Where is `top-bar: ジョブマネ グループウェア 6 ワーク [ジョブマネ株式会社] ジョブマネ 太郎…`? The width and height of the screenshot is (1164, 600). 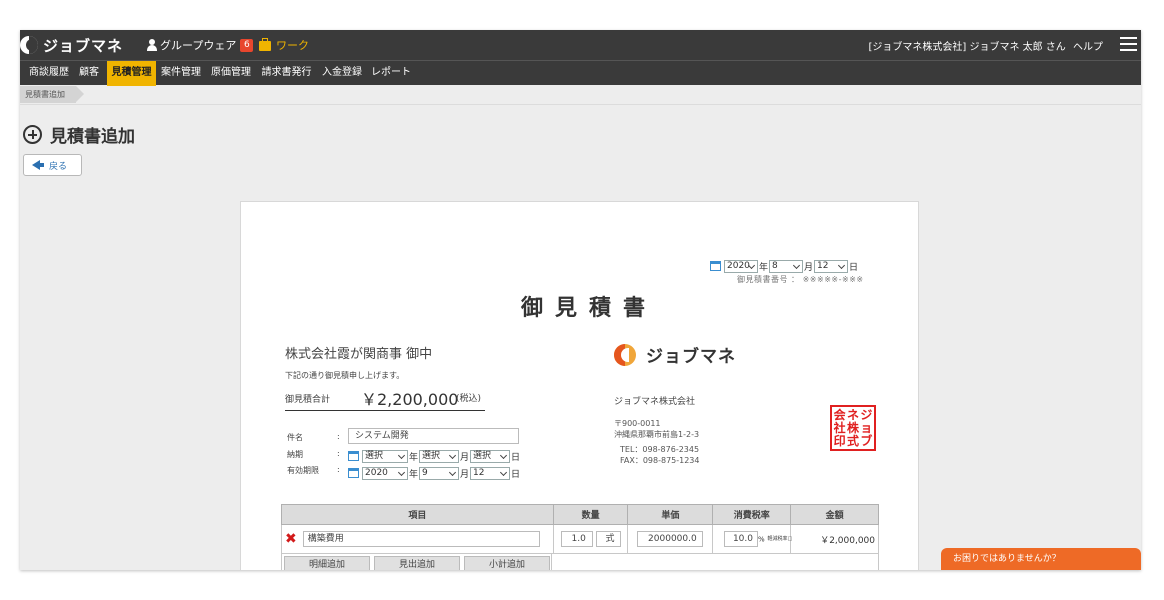 top-bar: ジョブマネ グループウェア 6 ワーク [ジョブマネ株式会社] ジョブマネ 太郎… is located at coordinates (580, 45).